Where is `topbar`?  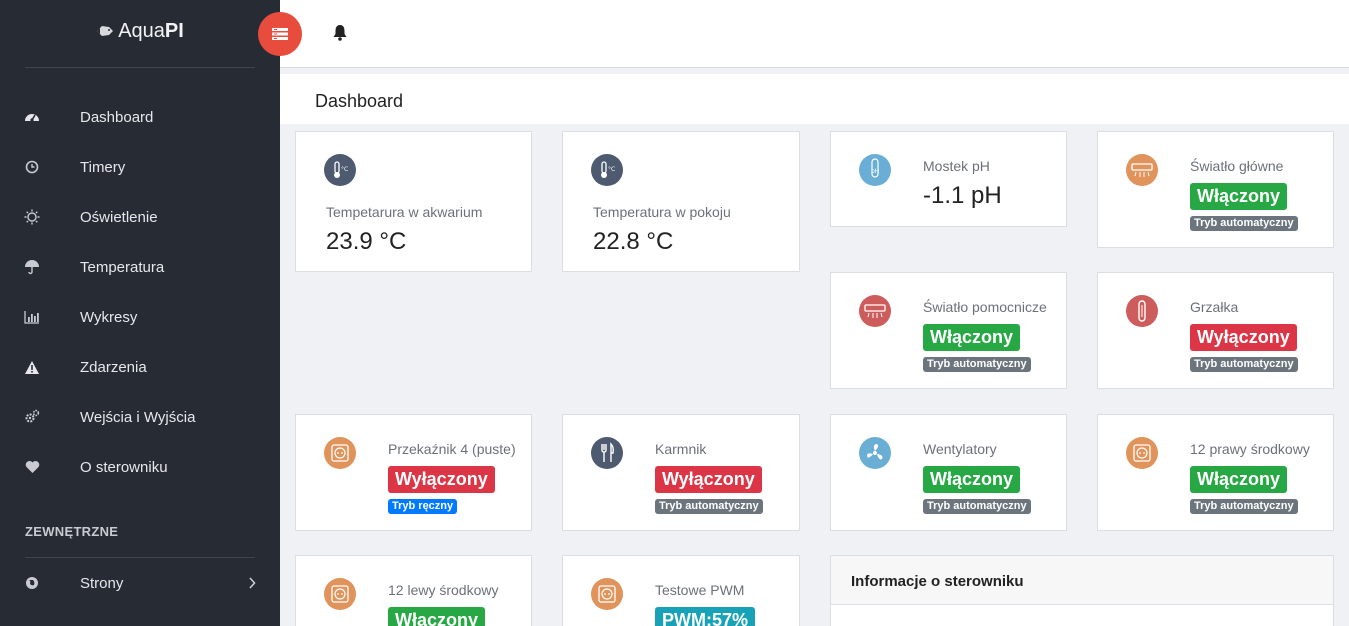 topbar is located at coordinates (803, 34).